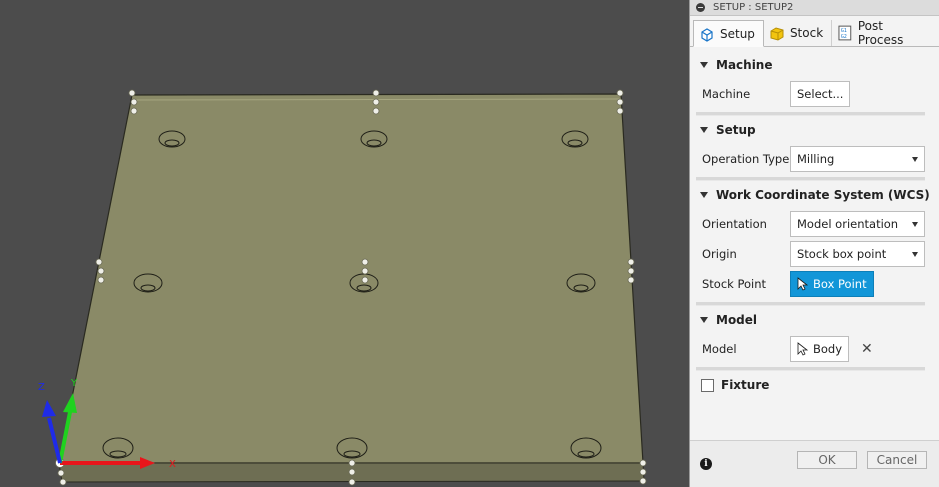 This screenshot has width=939, height=487. I want to click on tab-post-process: G1 G2 Post Process, so click(885, 33).